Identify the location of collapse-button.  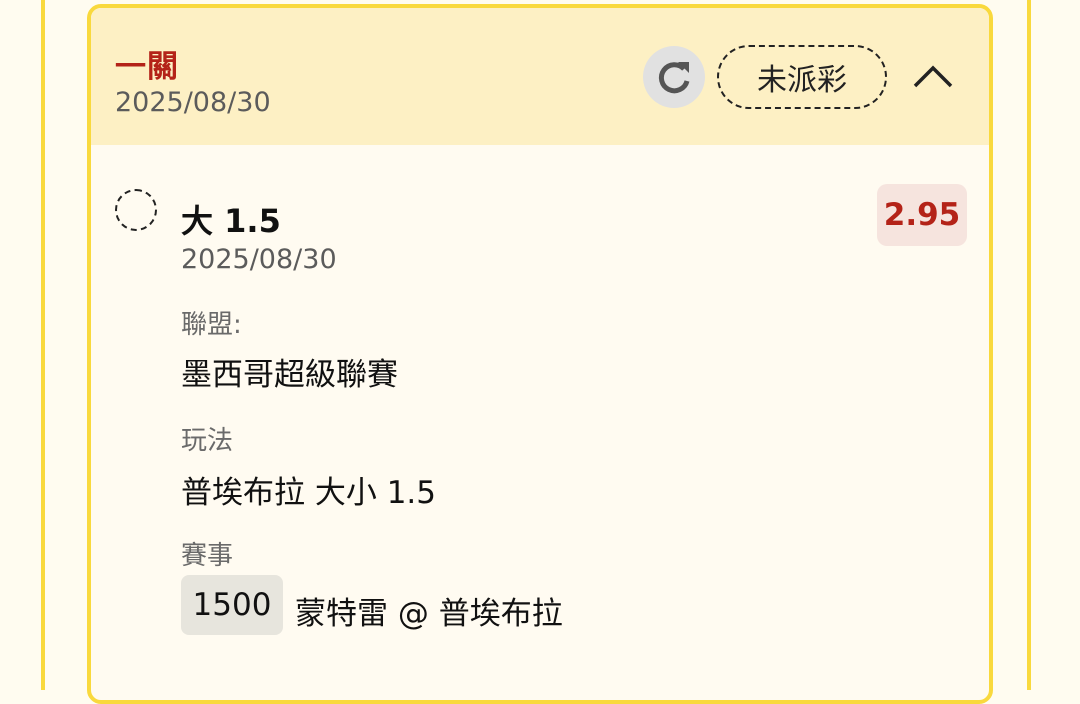
(933, 77).